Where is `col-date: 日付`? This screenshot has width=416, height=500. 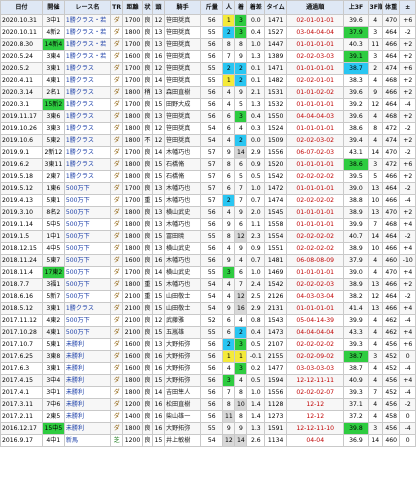 col-date: 日付 is located at coordinates (21, 7).